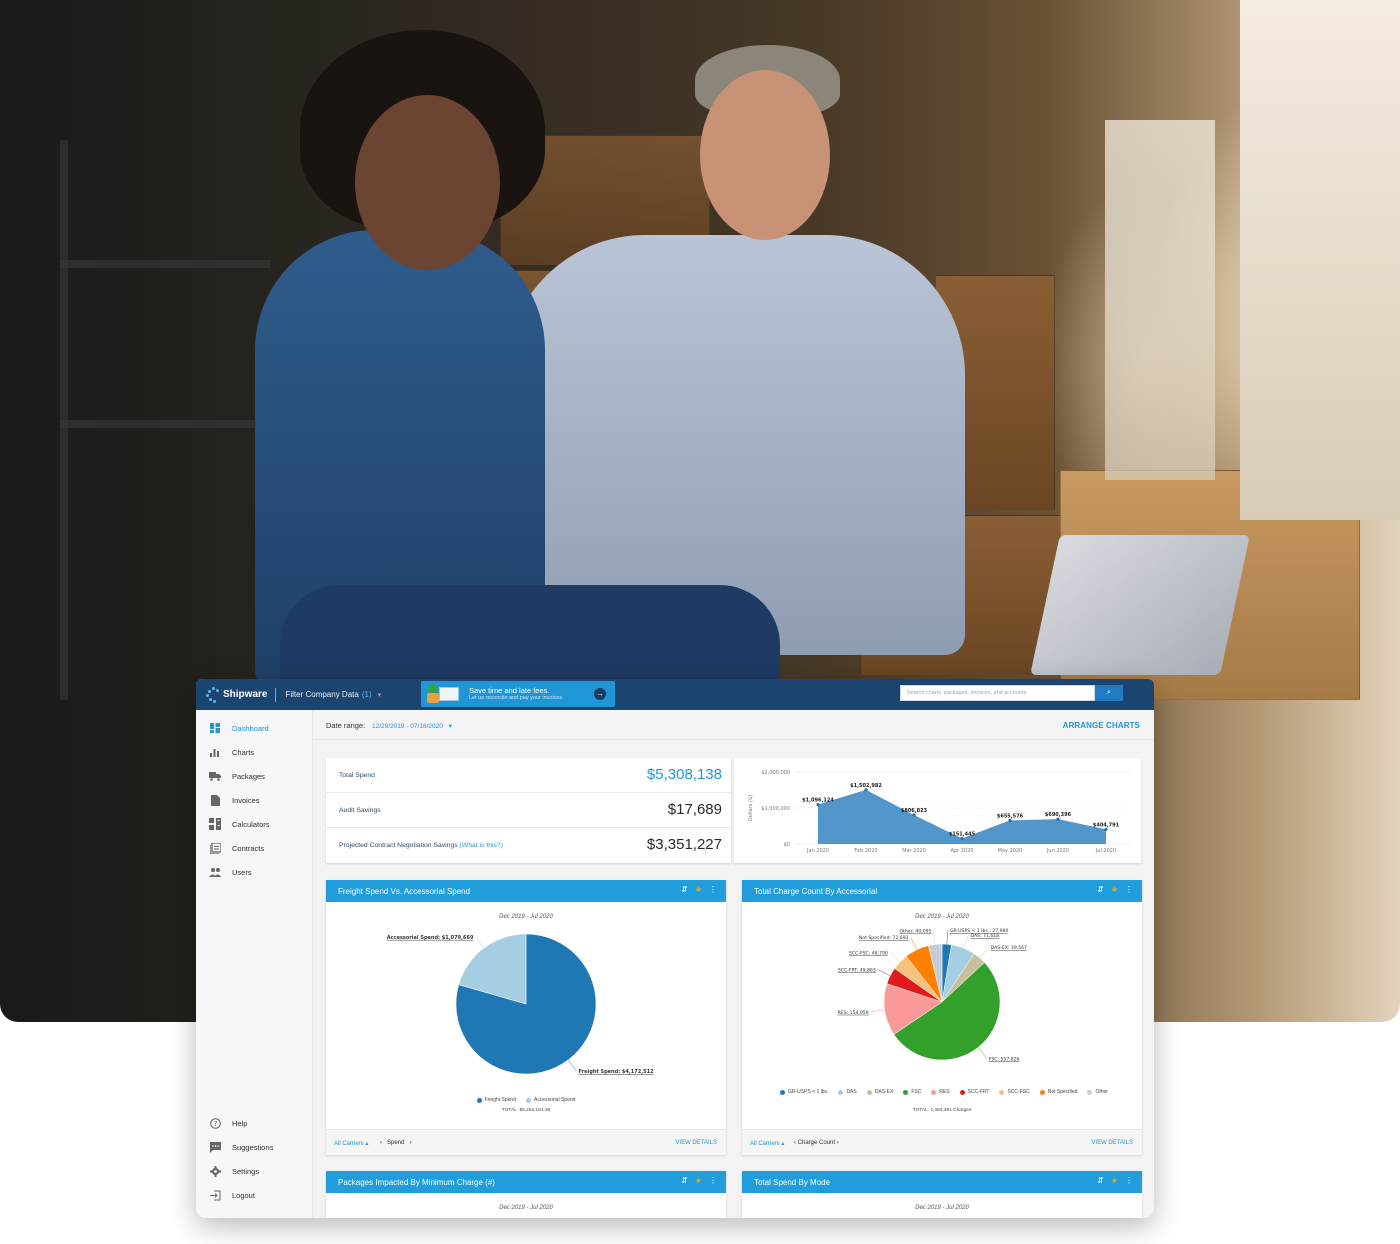 The width and height of the screenshot is (1400, 1244). I want to click on x-tick-label: Mar 2020, so click(914, 851).